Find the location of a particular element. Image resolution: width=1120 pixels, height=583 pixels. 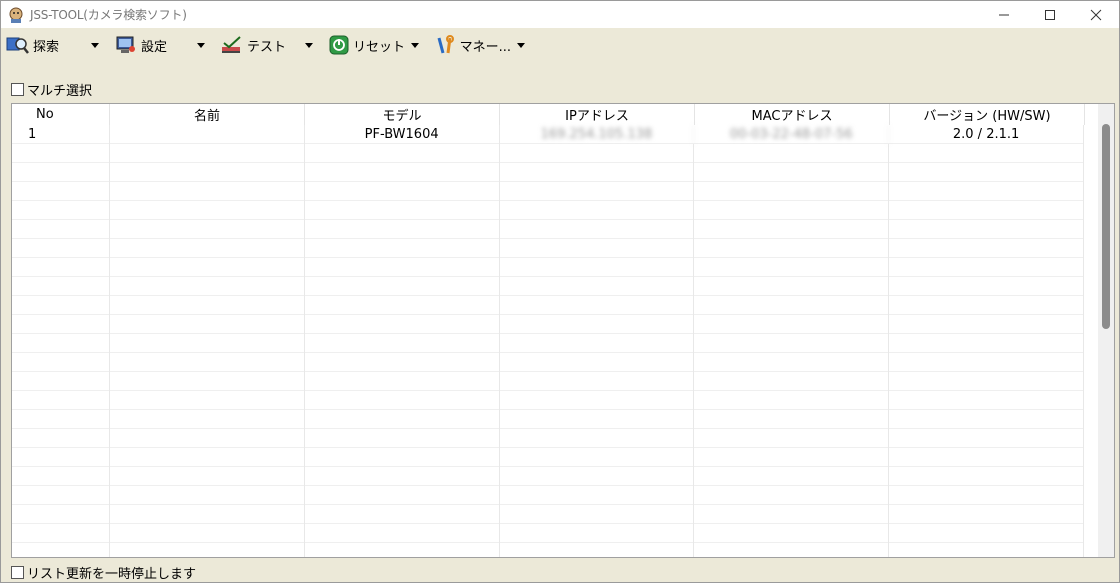

scrollbar-thumb is located at coordinates (1106, 226).